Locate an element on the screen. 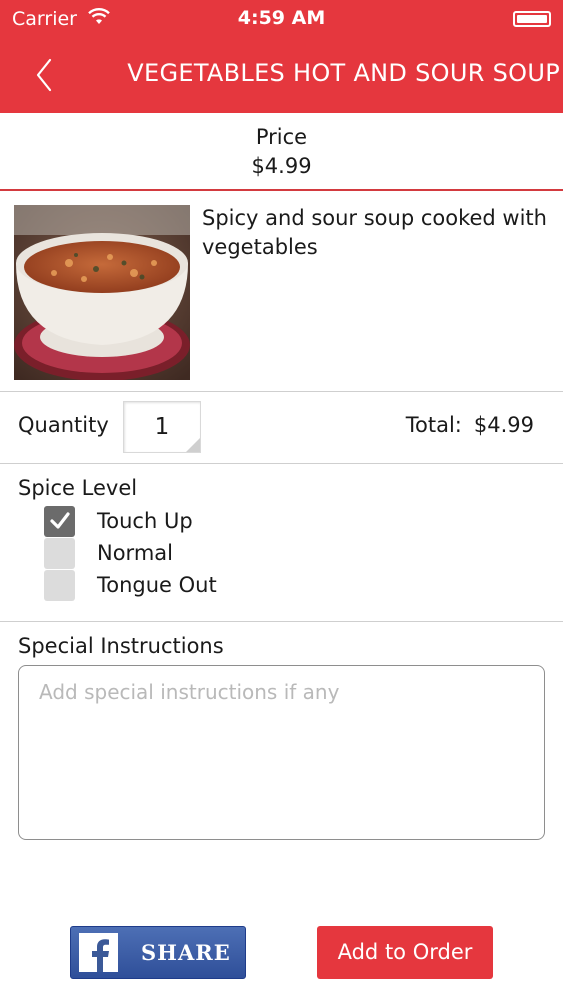 Image resolution: width=563 pixels, height=1000 pixels. total-display: Total: $4.99 is located at coordinates (470, 425).